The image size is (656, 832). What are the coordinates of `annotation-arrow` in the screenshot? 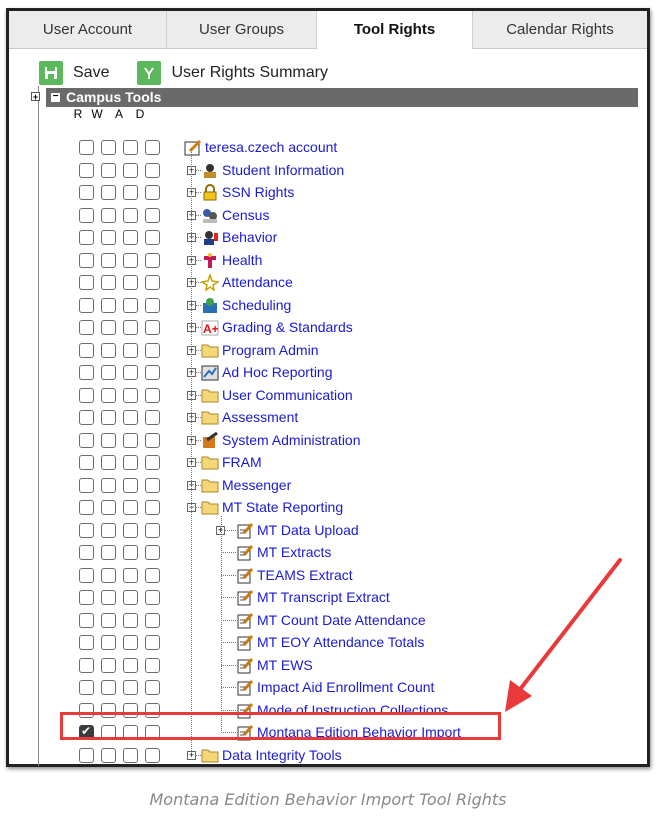 It's located at (563, 635).